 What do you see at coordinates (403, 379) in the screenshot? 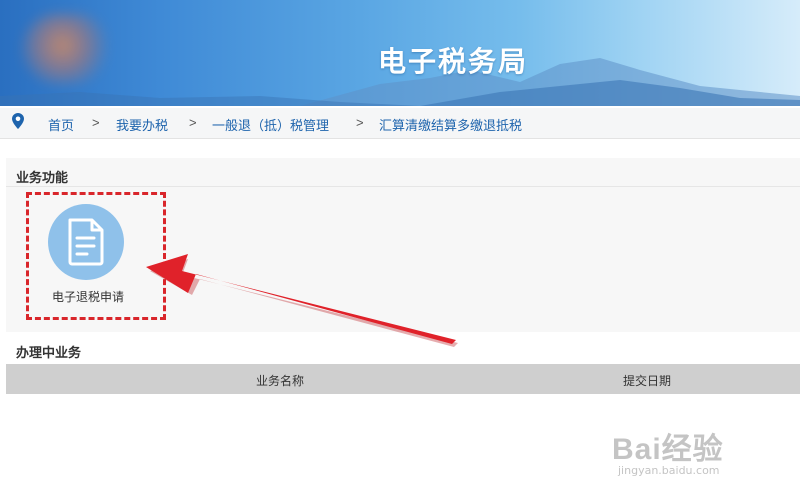
I see `in-progress-table-header: 业务名称 提交日期` at bounding box center [403, 379].